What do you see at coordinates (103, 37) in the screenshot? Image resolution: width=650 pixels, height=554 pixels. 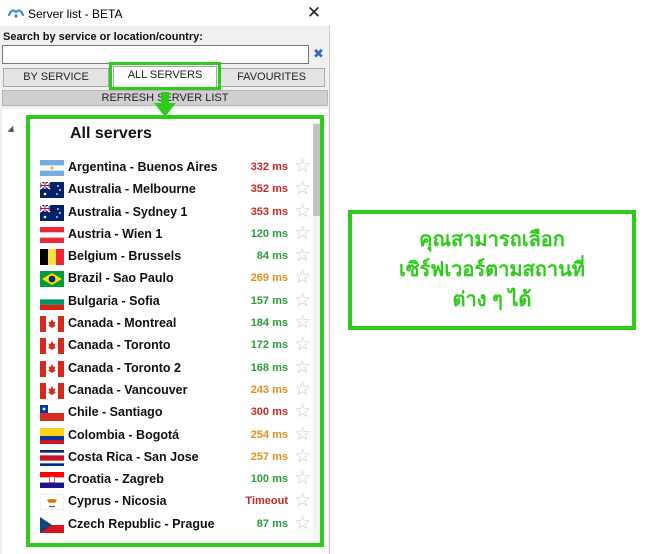 I see `search-label: Search by service or location/country:` at bounding box center [103, 37].